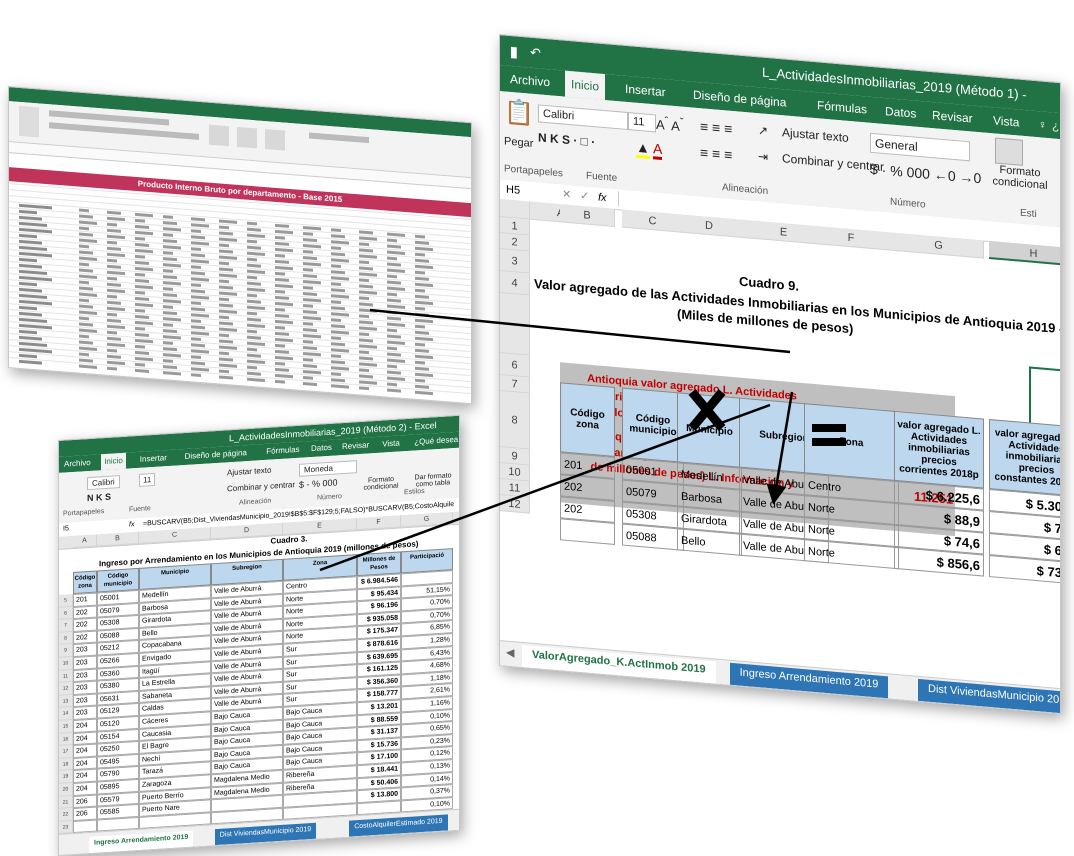  Describe the element at coordinates (66, 802) in the screenshot. I see `row-header: 21` at that location.